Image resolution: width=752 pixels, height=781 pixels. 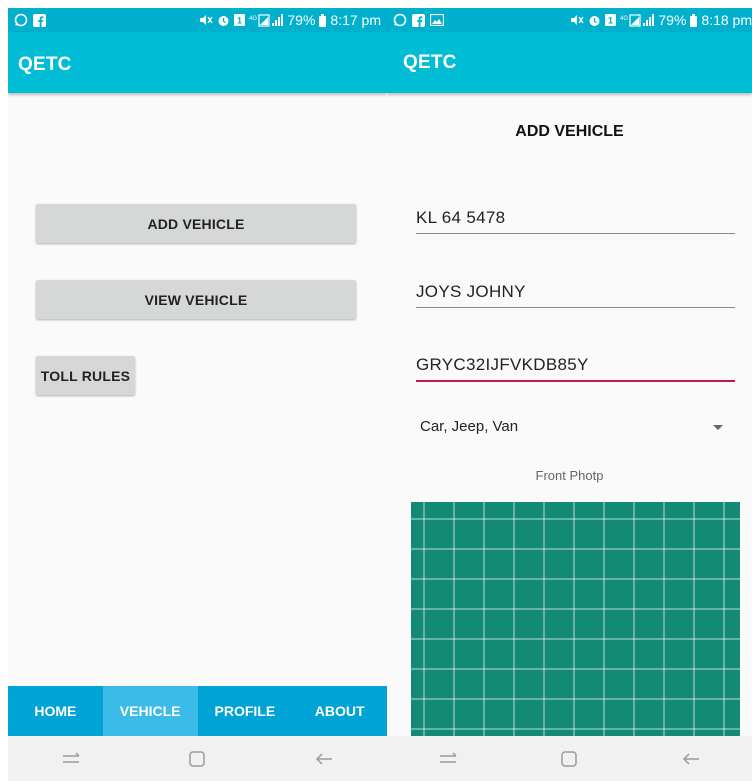 I want to click on toll-rules-button: TOLL RULES, so click(x=85, y=375).